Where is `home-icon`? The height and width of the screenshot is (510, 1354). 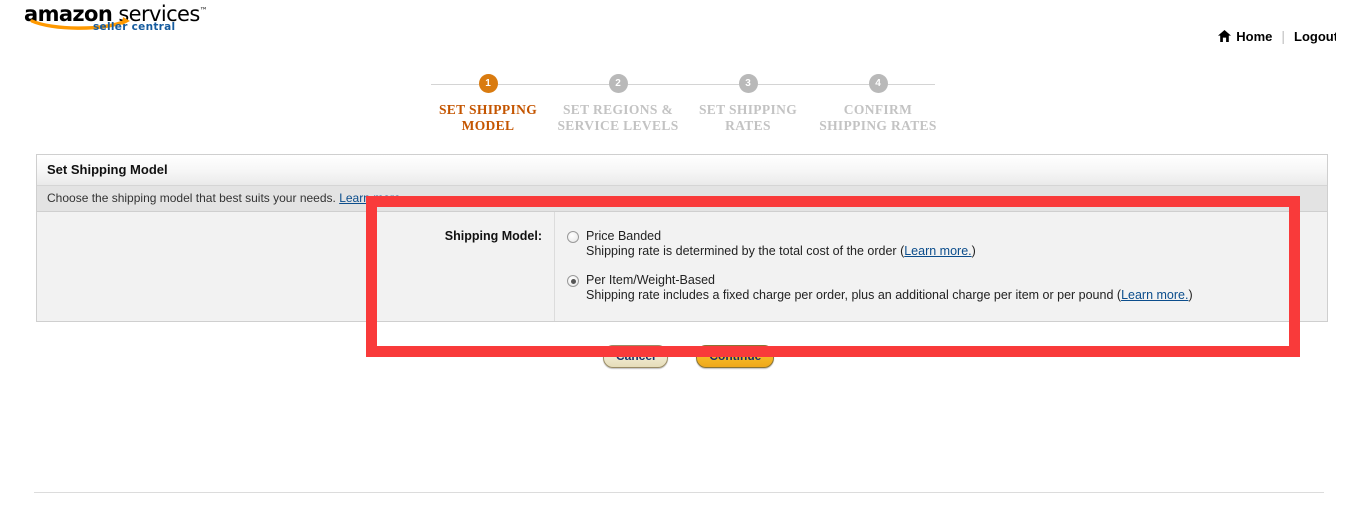 home-icon is located at coordinates (1225, 36).